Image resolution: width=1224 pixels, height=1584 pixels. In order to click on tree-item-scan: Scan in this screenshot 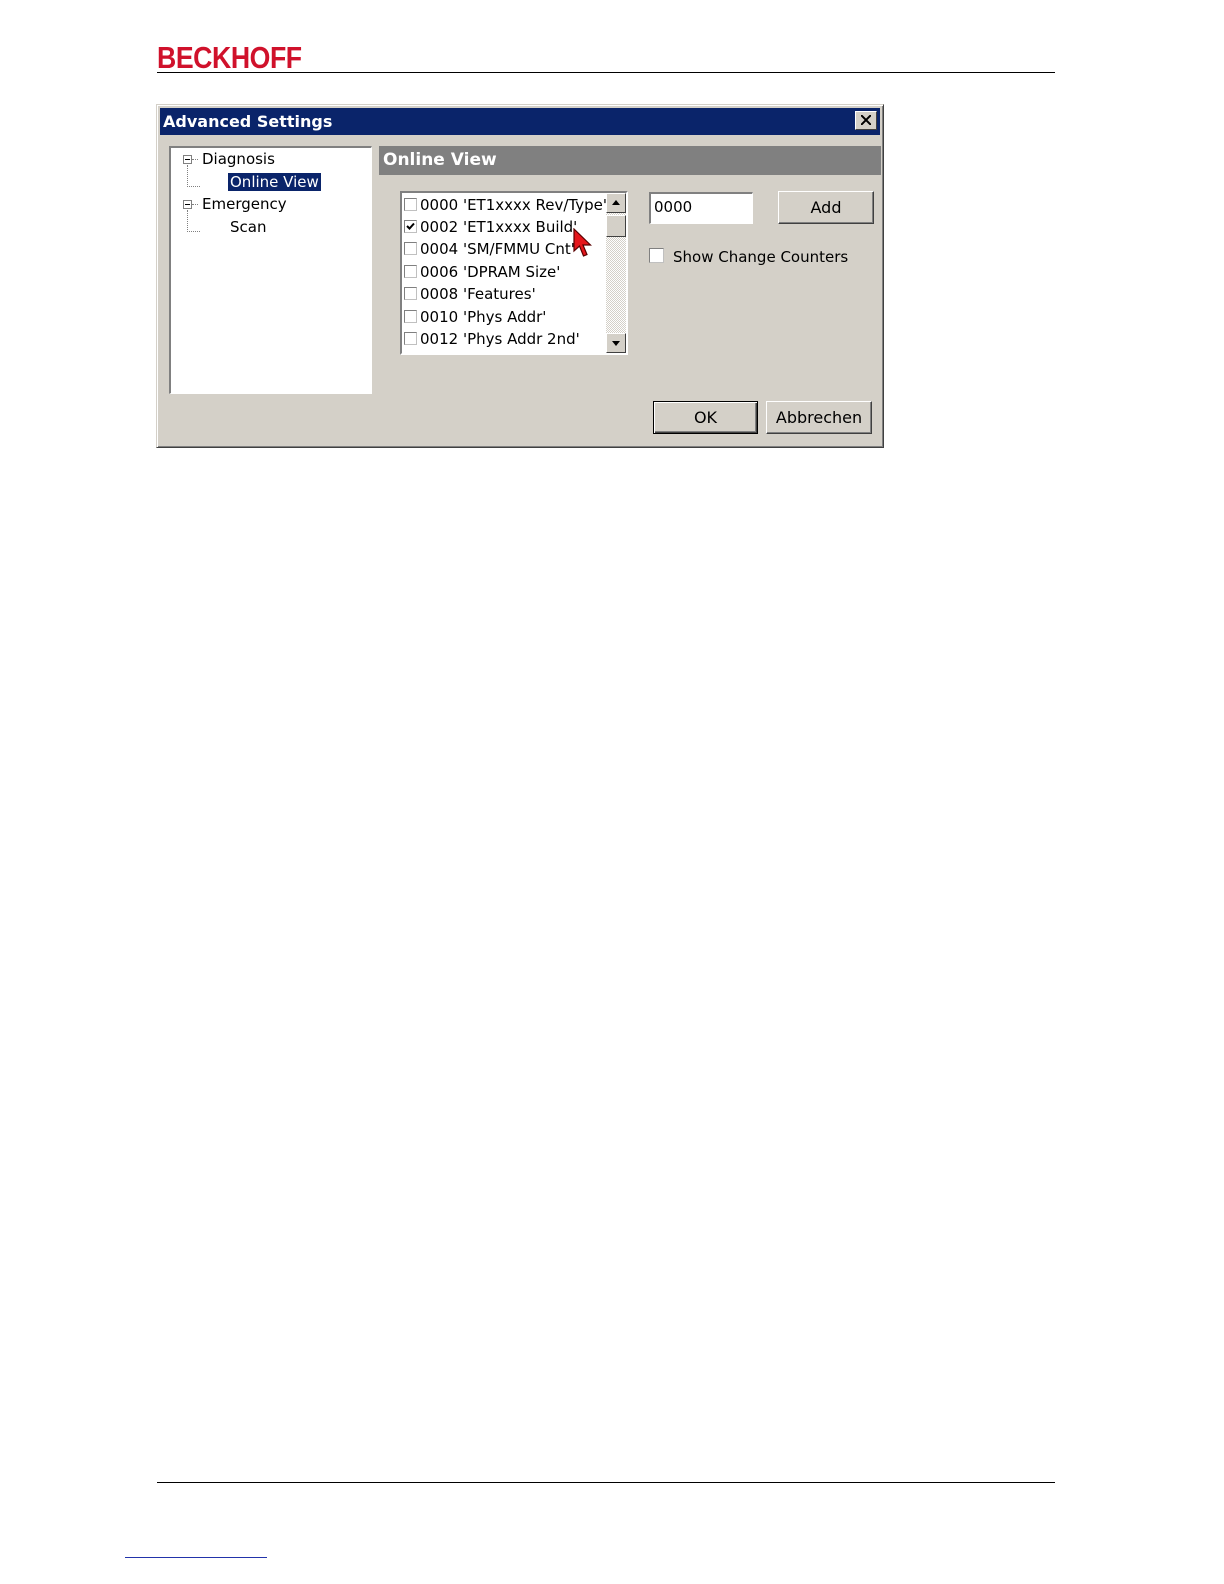, I will do `click(248, 227)`.